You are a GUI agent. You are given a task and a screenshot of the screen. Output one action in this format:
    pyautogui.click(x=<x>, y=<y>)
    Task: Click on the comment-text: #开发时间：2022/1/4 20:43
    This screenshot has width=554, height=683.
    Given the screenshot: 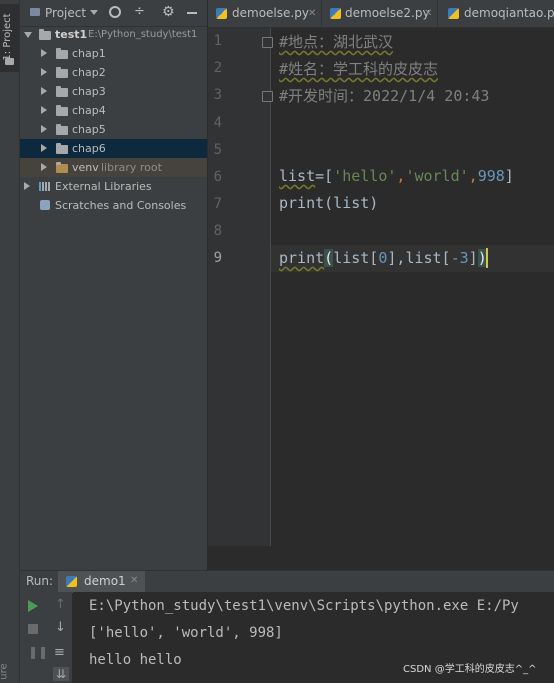 What is the action you would take?
    pyautogui.click(x=384, y=96)
    